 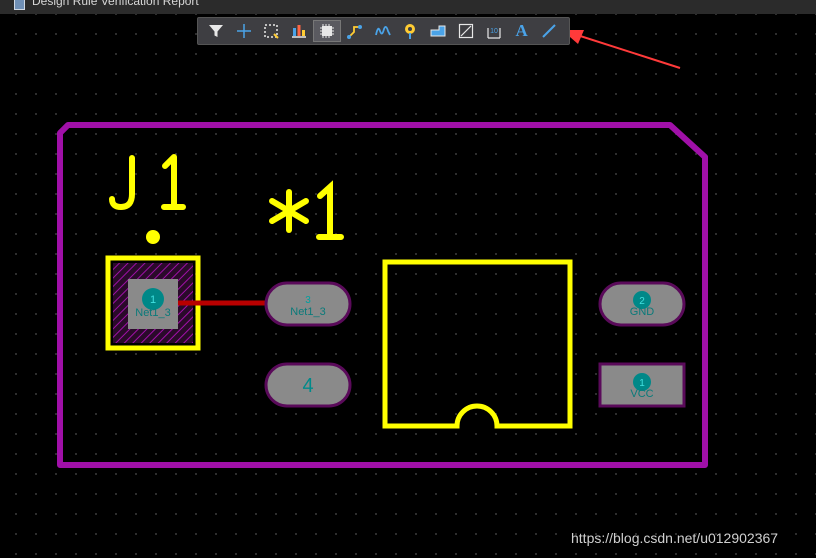 I want to click on select-rect-icon, so click(x=272, y=31).